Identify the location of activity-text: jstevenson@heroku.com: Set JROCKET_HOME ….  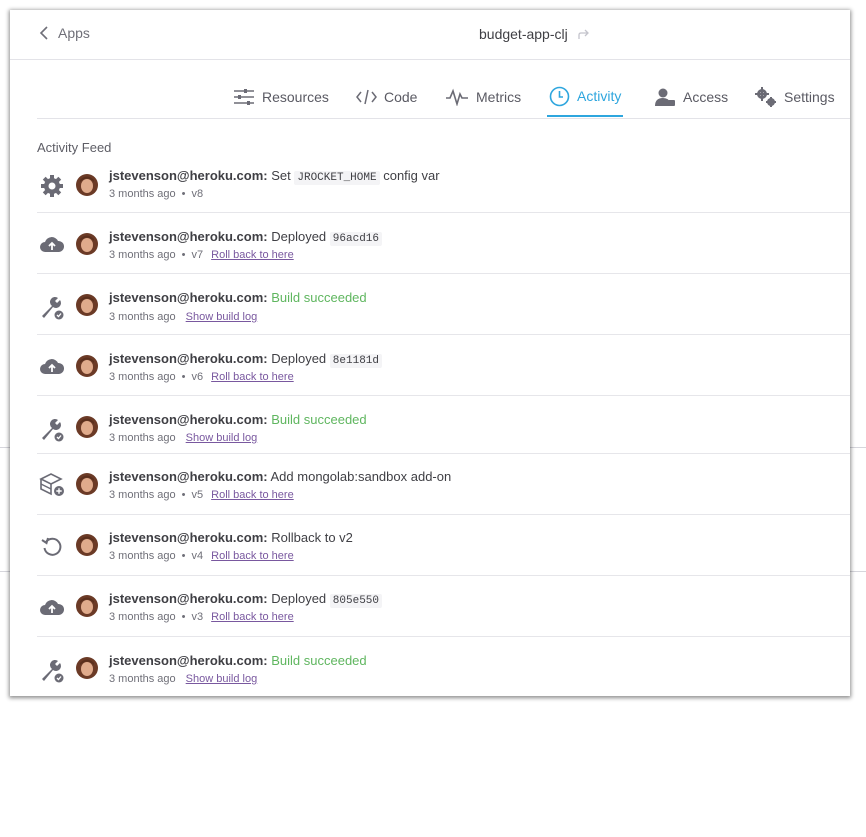
(274, 176).